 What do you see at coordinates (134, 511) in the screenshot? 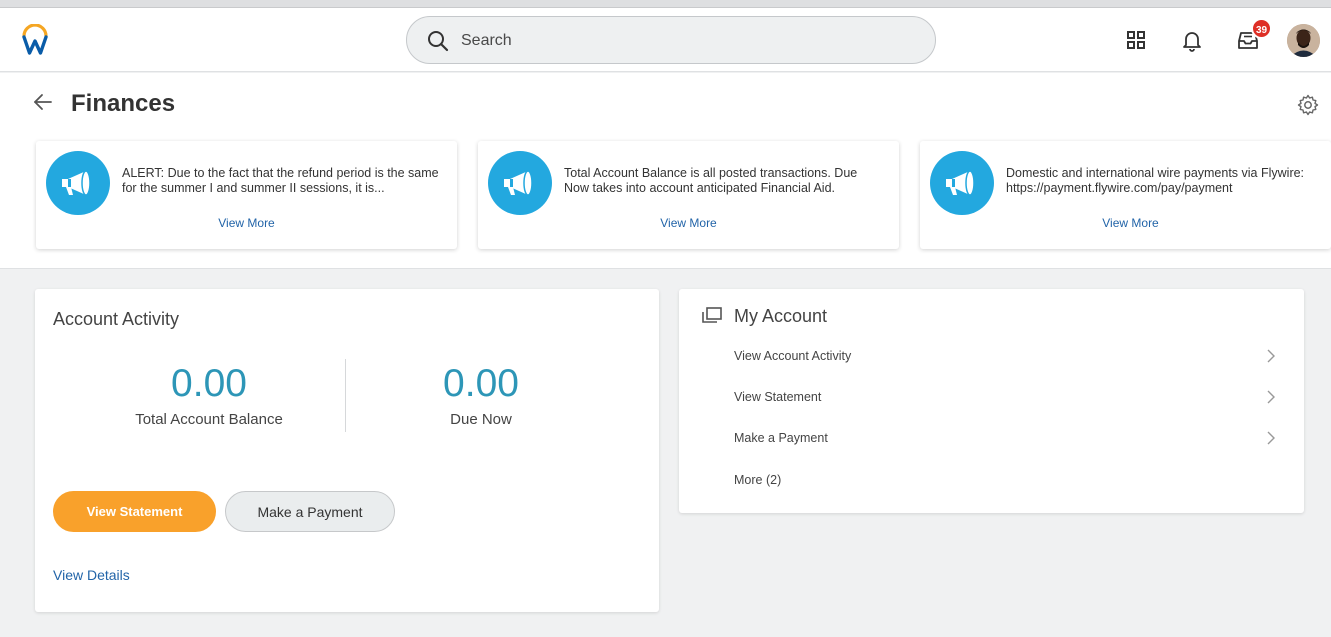
I see `view-statement-button: View Statement` at bounding box center [134, 511].